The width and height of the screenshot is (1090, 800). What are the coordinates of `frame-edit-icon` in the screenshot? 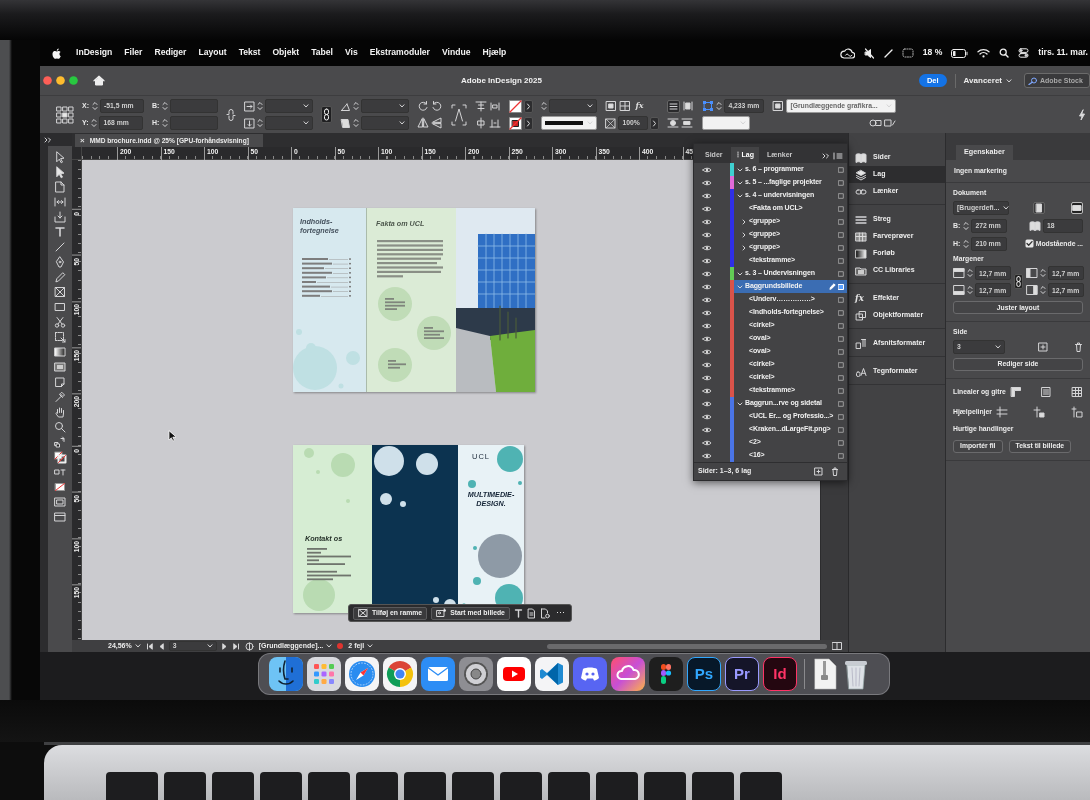 It's located at (890, 123).